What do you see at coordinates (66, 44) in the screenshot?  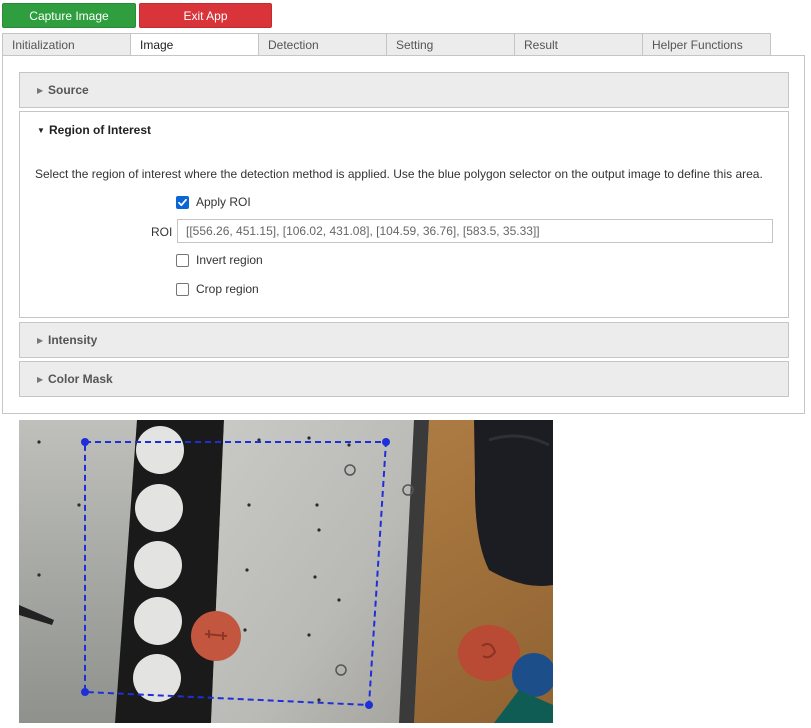 I see `tab-initialization: Initialization` at bounding box center [66, 44].